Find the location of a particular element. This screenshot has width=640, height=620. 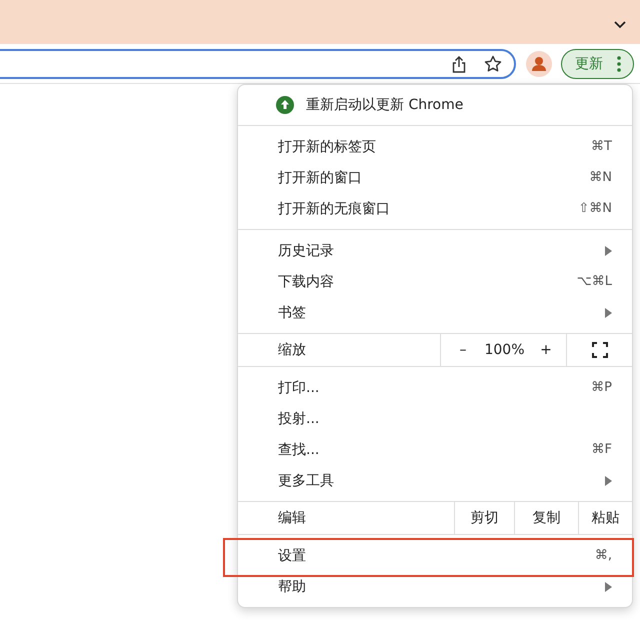

shortcut-label: ⌘F is located at coordinates (602, 449).